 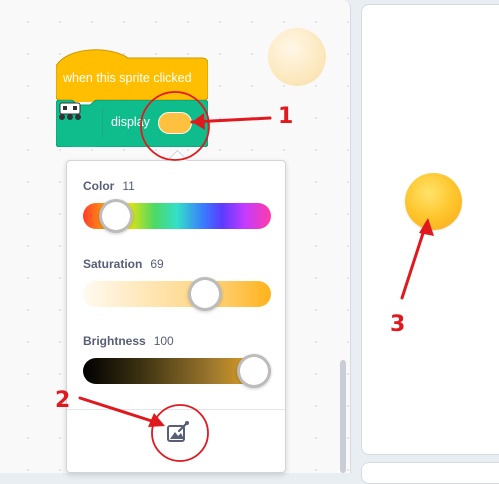 I want to click on color-slider, so click(x=177, y=216).